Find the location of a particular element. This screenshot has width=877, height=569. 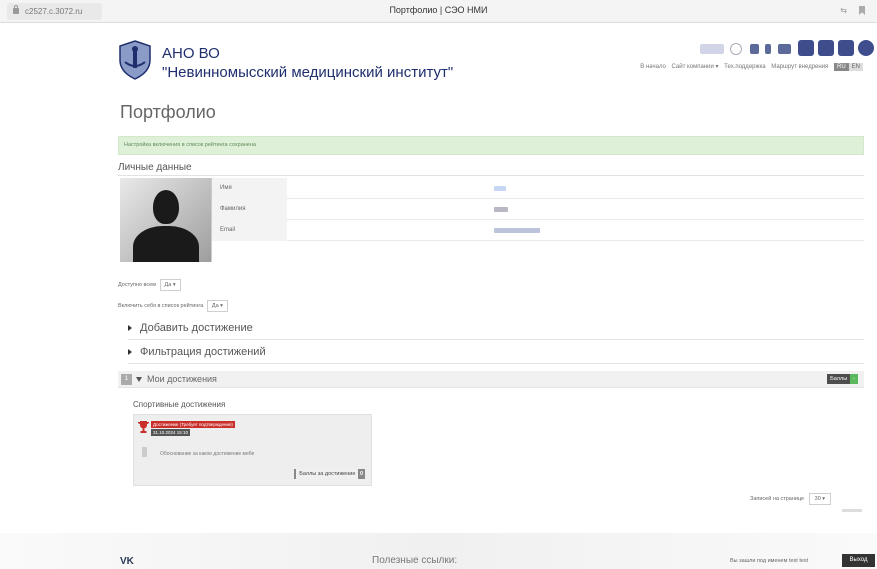

points-label: Баллы is located at coordinates (839, 379).